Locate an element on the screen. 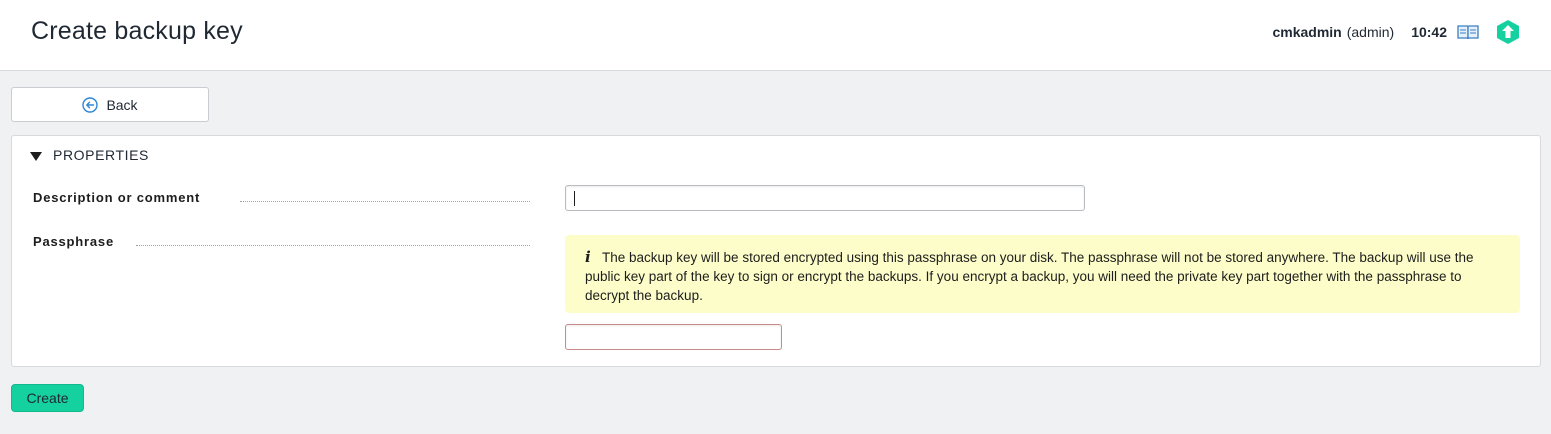 Image resolution: width=1551 pixels, height=434 pixels. clock: 10:42 is located at coordinates (1429, 32).